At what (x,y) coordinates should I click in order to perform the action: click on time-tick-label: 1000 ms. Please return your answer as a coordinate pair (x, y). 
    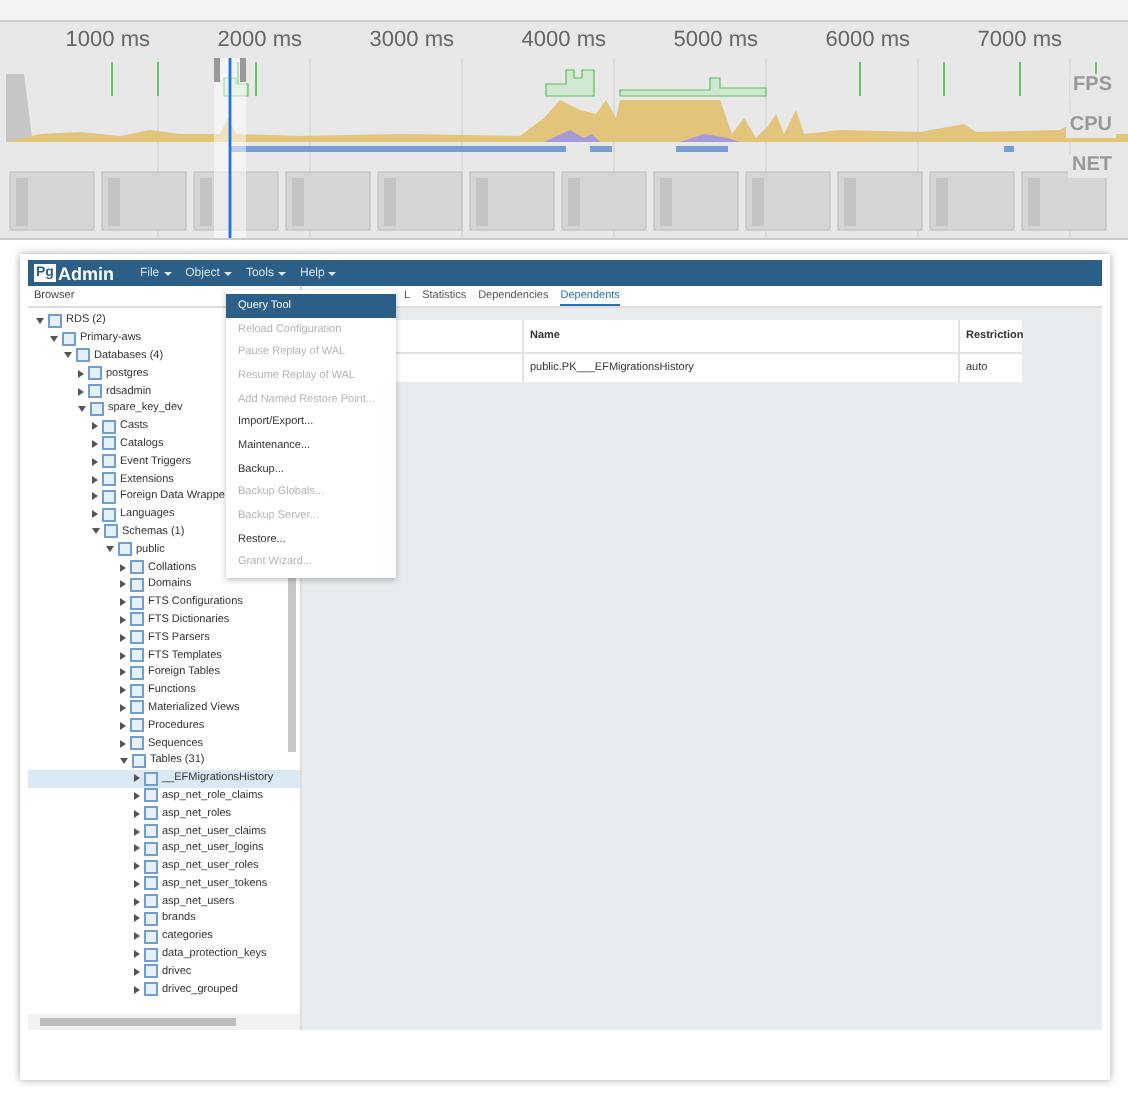
    Looking at the image, I should click on (107, 40).